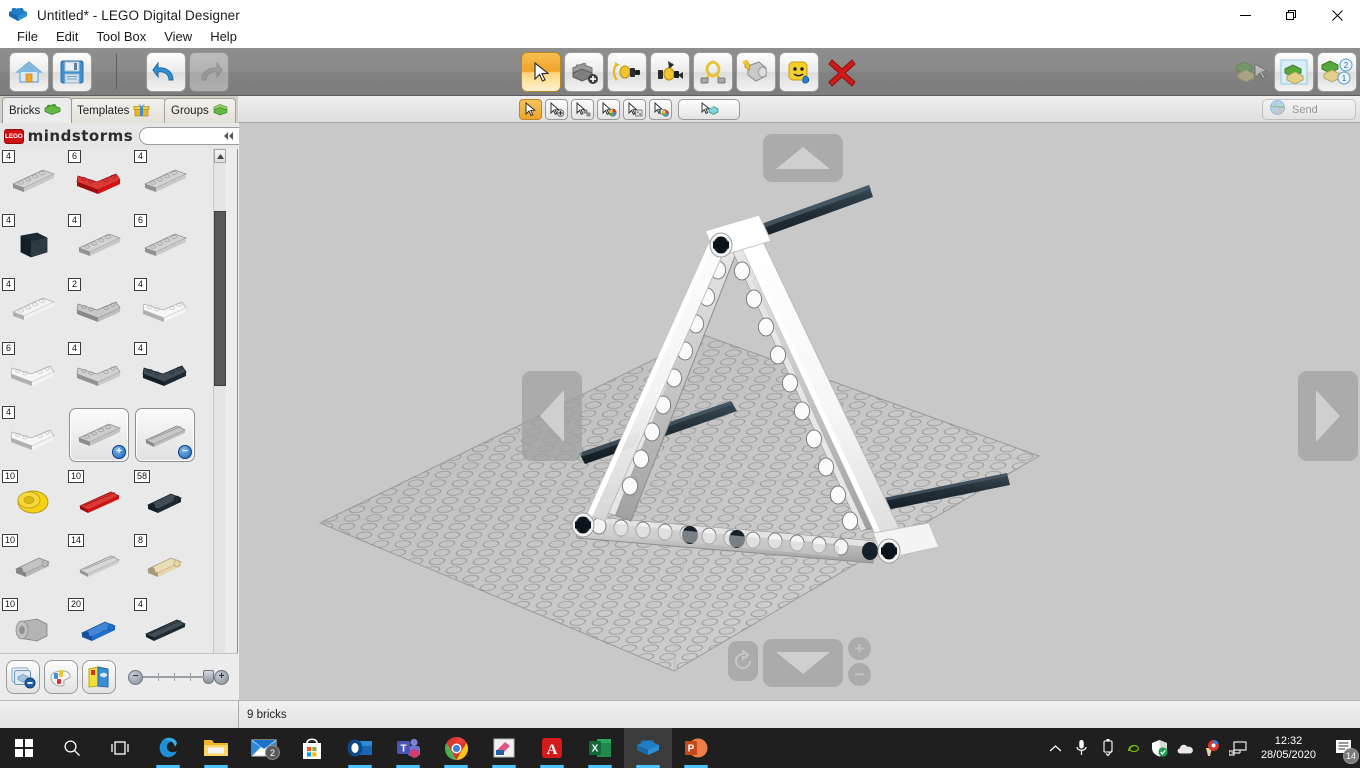 The height and width of the screenshot is (768, 1360). I want to click on build-mode-button, so click(1251, 72).